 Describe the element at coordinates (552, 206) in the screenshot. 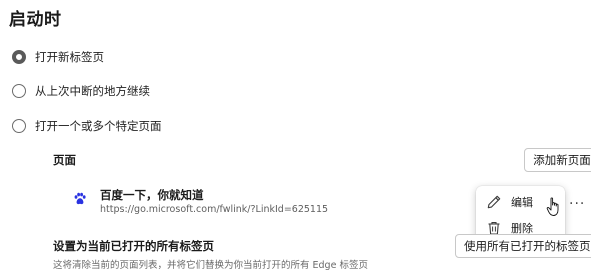

I see `hand-cursor-icon` at that location.